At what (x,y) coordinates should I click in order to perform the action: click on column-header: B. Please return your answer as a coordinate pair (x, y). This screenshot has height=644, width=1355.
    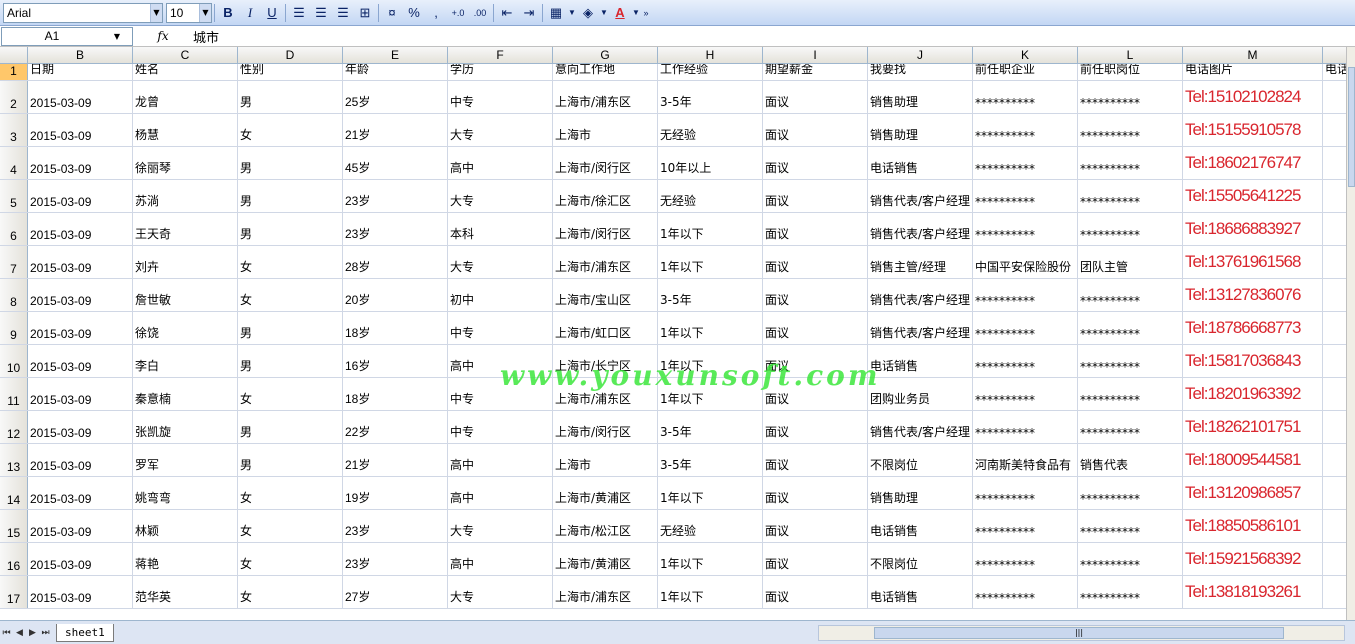
    Looking at the image, I should click on (80, 55).